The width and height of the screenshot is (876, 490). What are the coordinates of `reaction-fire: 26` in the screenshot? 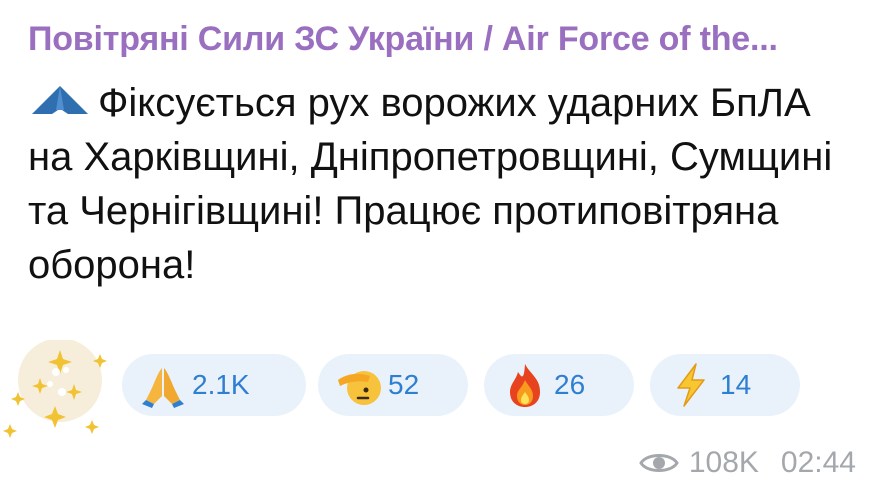 It's located at (559, 385).